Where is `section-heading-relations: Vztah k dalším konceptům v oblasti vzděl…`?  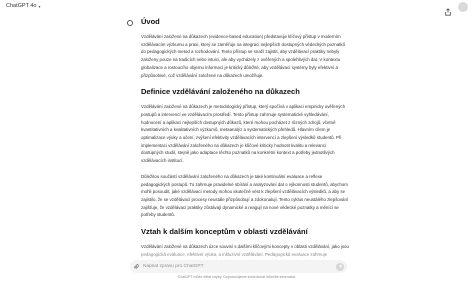
section-heading-relations: Vztah k dalším konceptům v oblasti vzděl… is located at coordinates (224, 232).